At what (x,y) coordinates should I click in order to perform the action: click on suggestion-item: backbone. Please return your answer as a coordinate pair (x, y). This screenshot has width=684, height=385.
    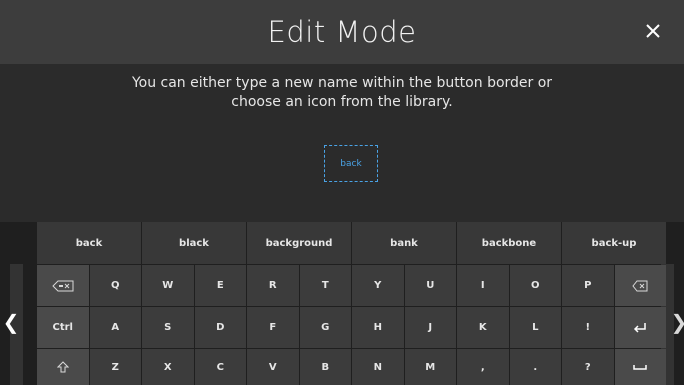
    Looking at the image, I should click on (509, 243).